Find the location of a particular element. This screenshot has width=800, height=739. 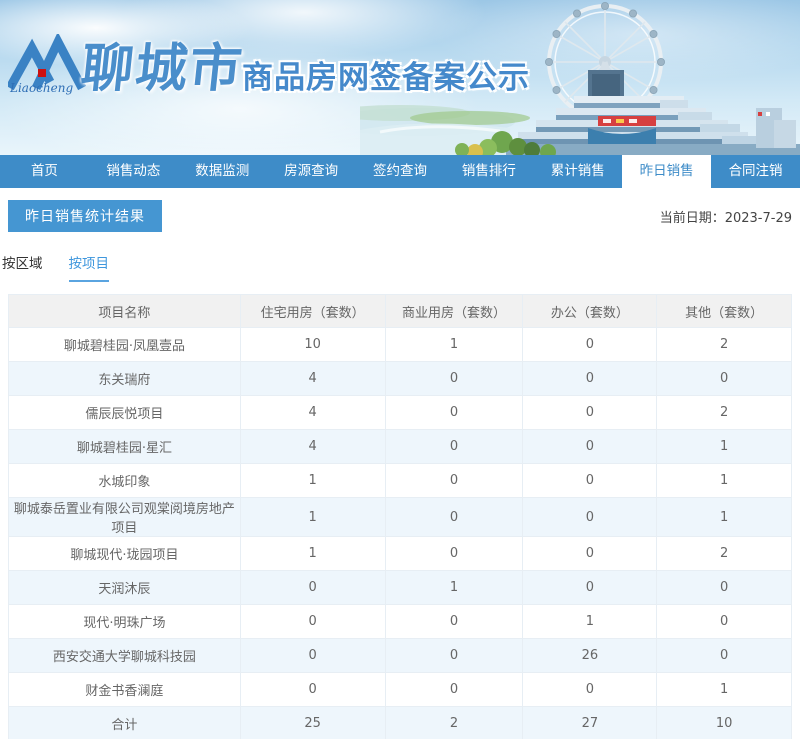

nav-item-contract-cancel: 合同注销 is located at coordinates (755, 171).